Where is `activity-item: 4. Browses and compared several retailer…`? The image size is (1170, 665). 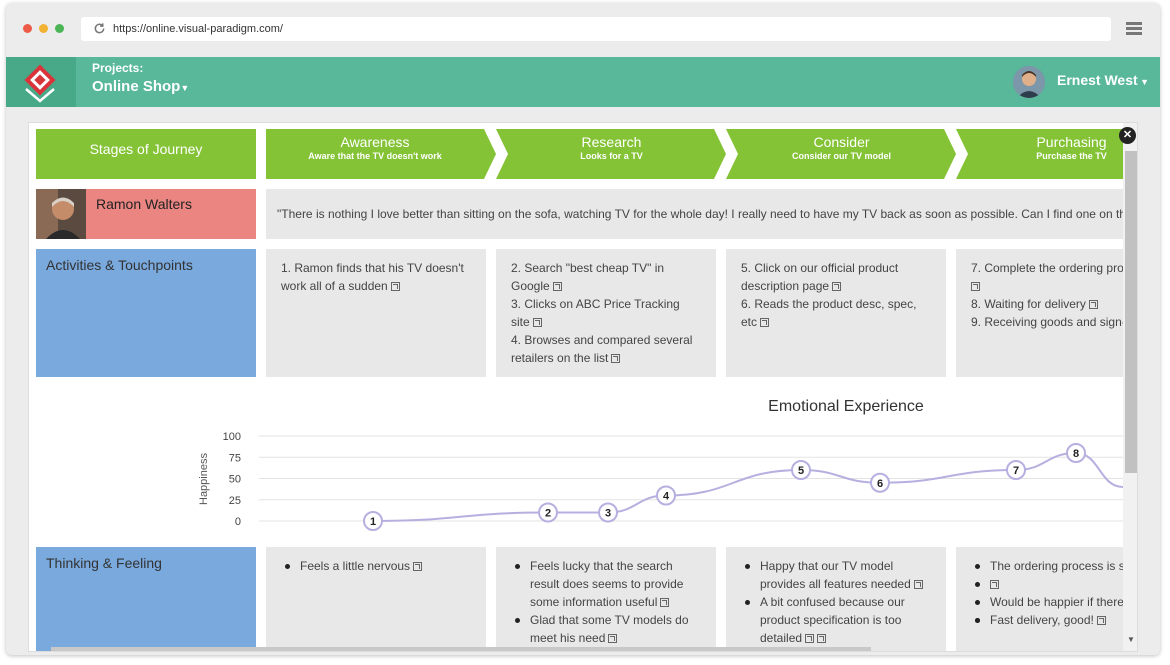 activity-item: 4. Browses and compared several retailer… is located at coordinates (602, 349).